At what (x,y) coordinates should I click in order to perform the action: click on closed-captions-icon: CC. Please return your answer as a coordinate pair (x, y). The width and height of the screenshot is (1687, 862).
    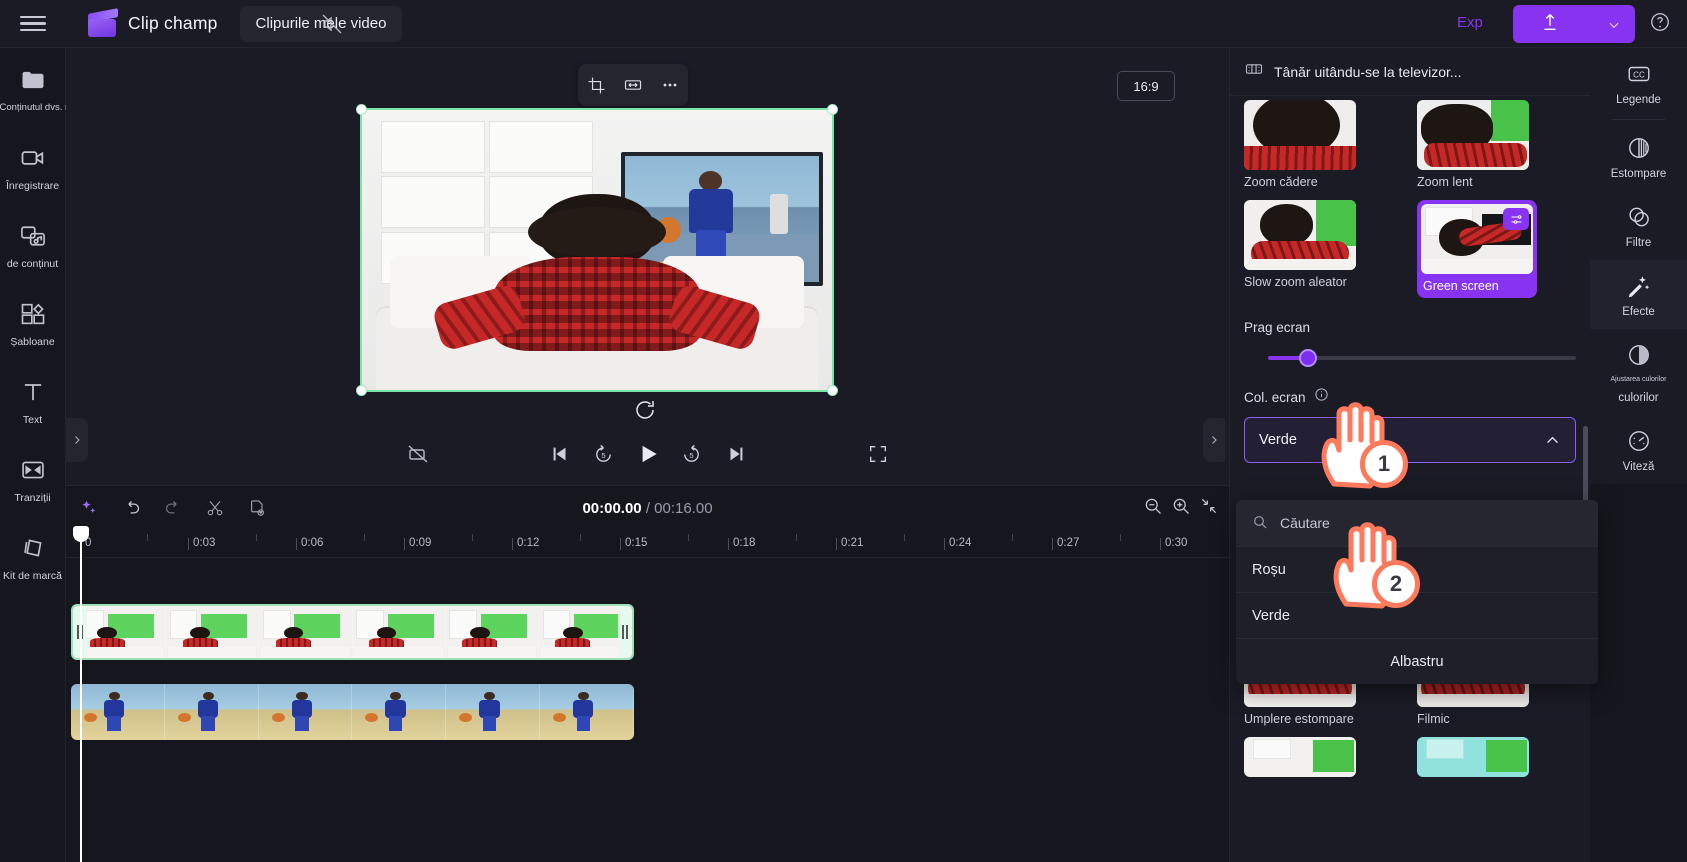
    Looking at the image, I should click on (1639, 74).